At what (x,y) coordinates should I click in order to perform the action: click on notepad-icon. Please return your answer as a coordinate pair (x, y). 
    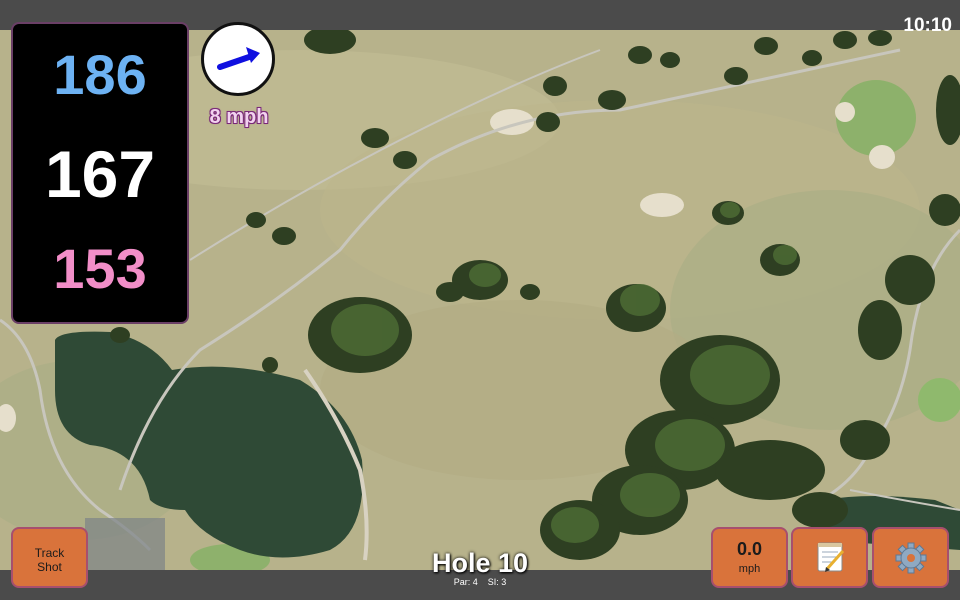
    Looking at the image, I should click on (831, 557).